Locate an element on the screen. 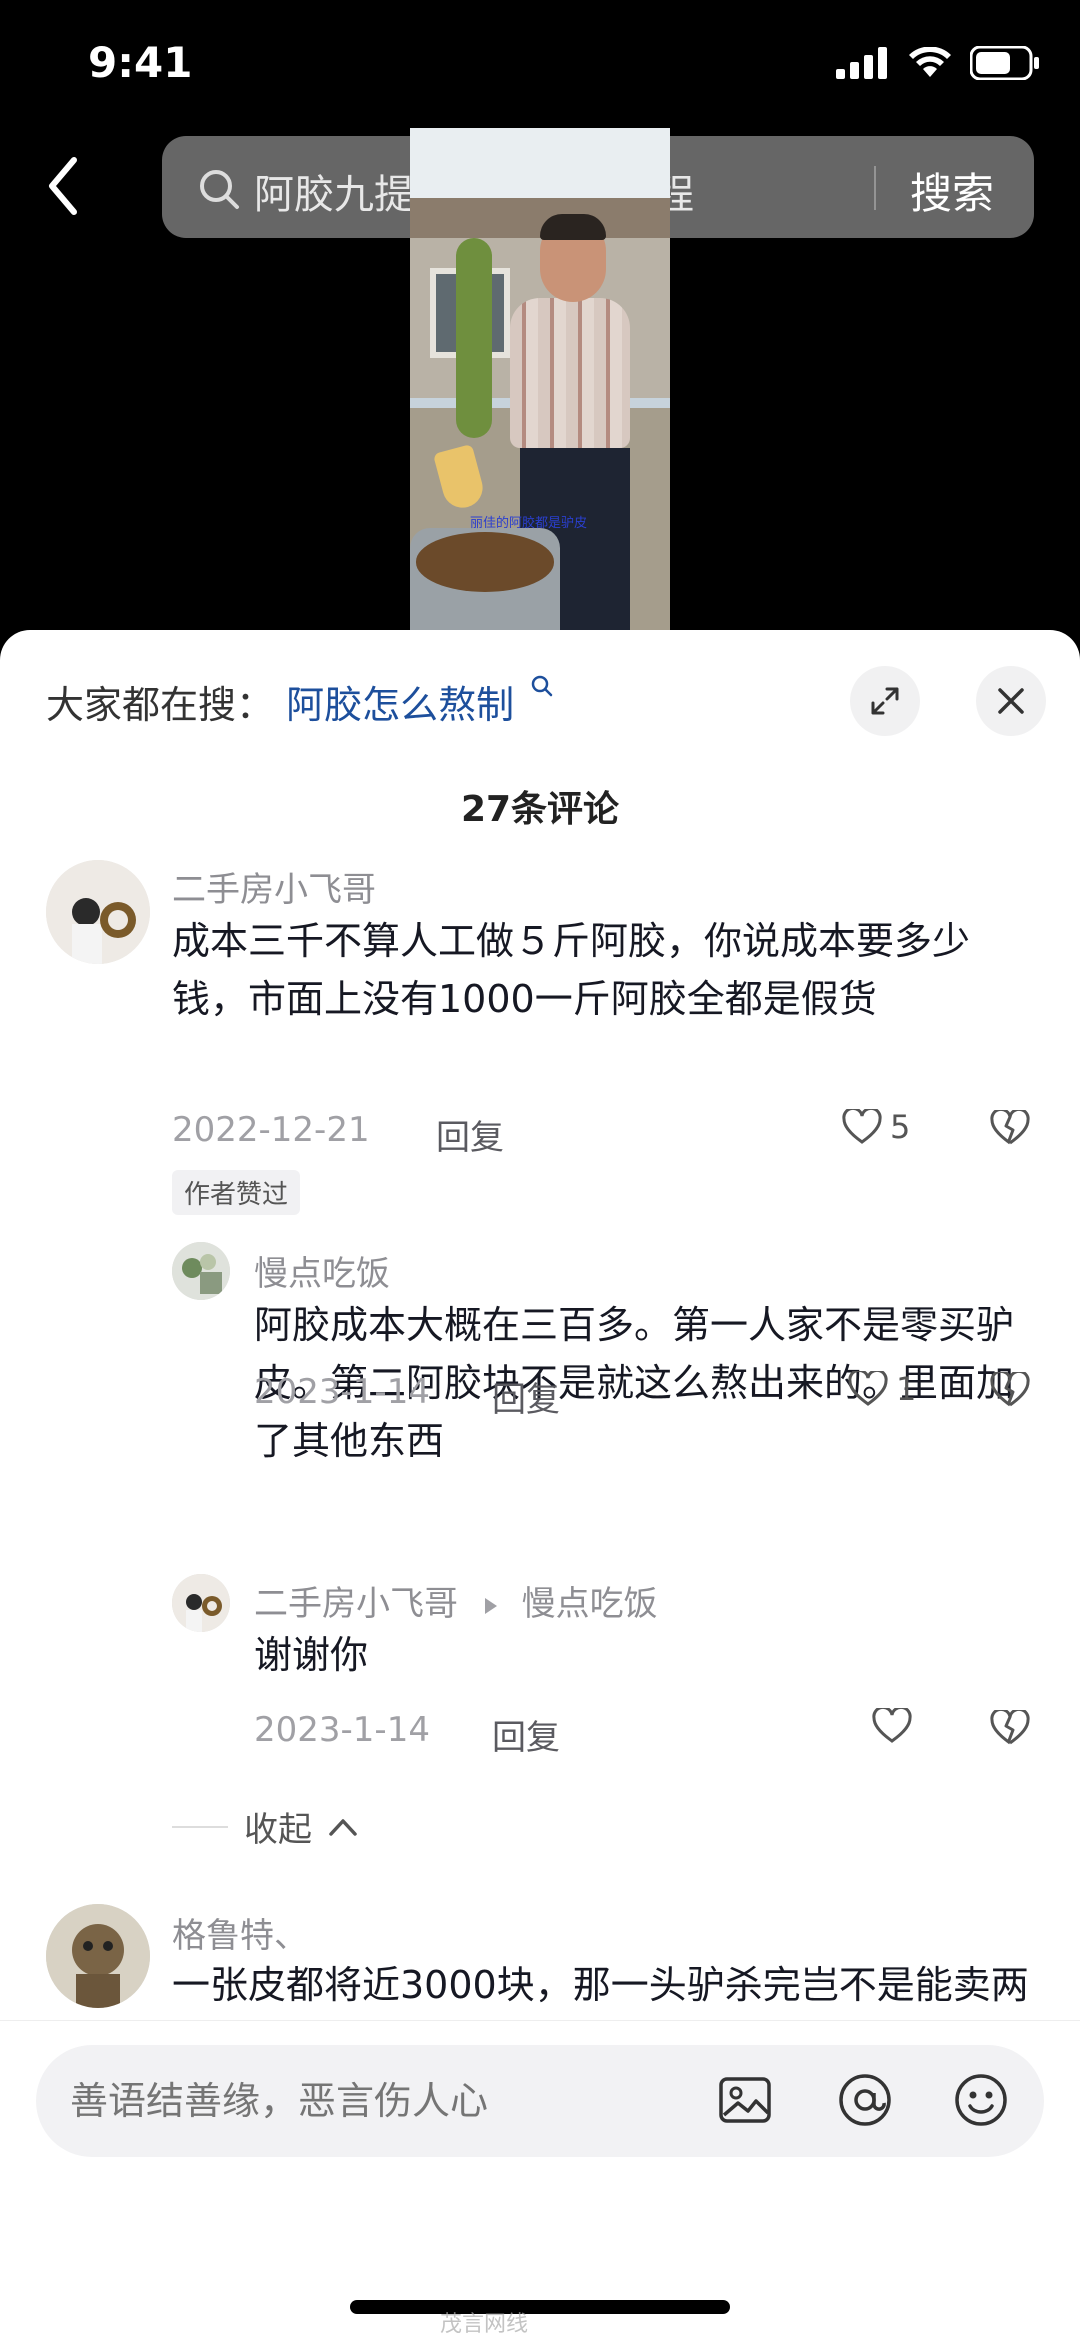 The image size is (1080, 2339). search-button: 搜索 is located at coordinates (952, 190).